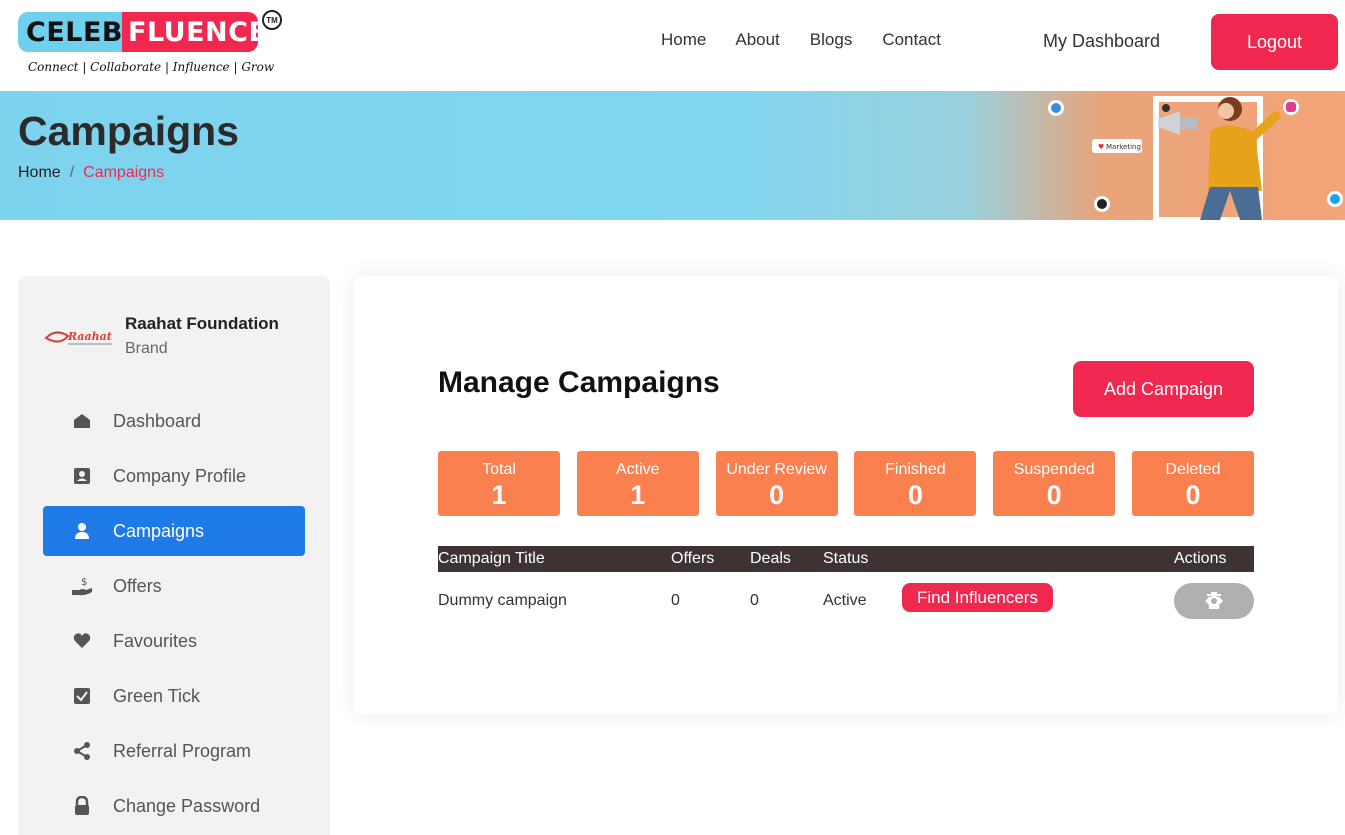 This screenshot has width=1345, height=835. I want to click on stat-under-review: Under Review 0, so click(776, 483).